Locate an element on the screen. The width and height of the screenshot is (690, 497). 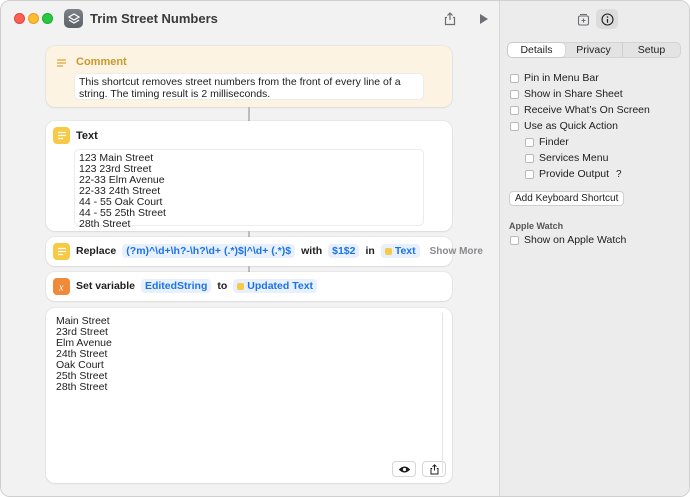
pin-menu-bar-checkbox: Pin in Menu Bar is located at coordinates (554, 78).